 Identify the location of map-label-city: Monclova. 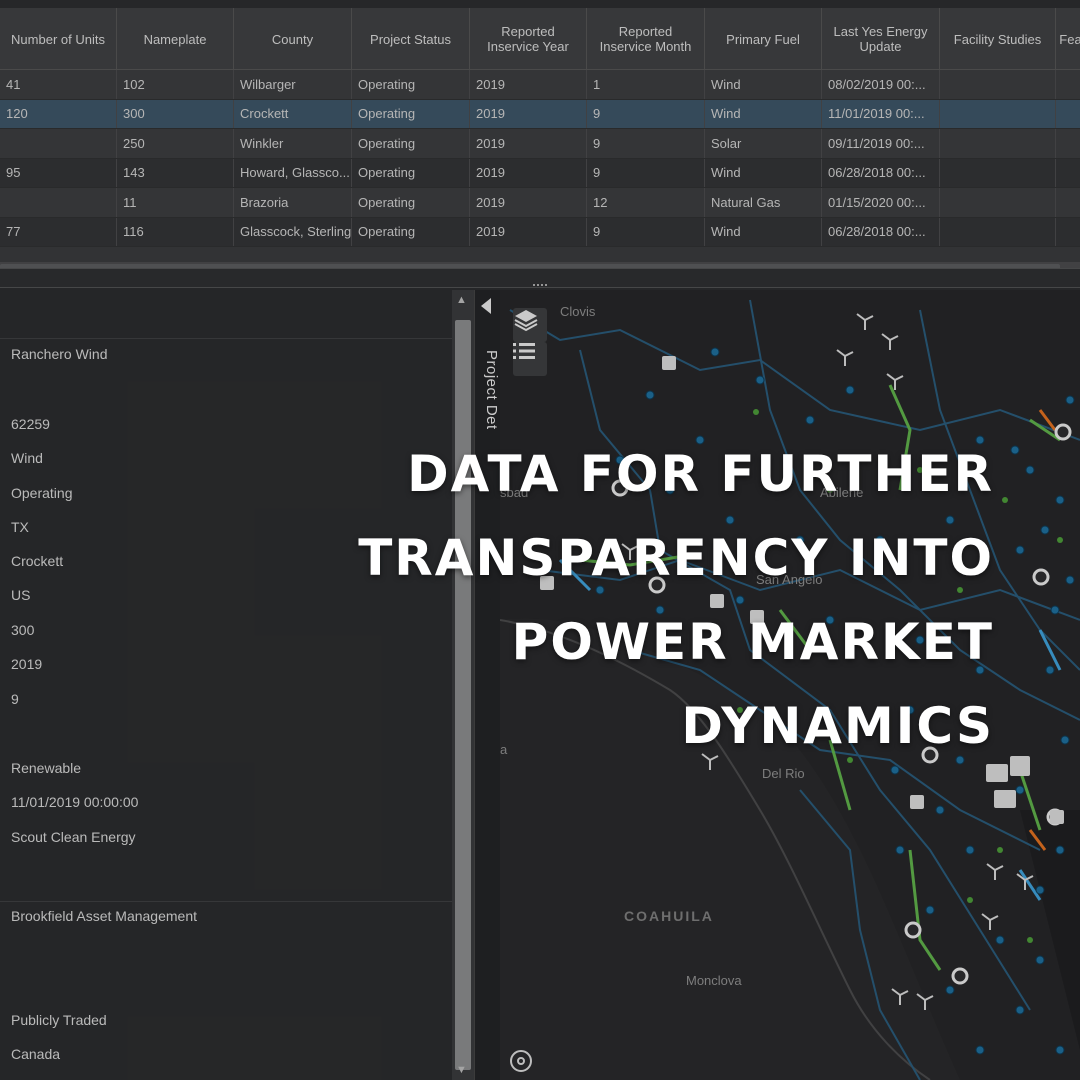
(714, 980).